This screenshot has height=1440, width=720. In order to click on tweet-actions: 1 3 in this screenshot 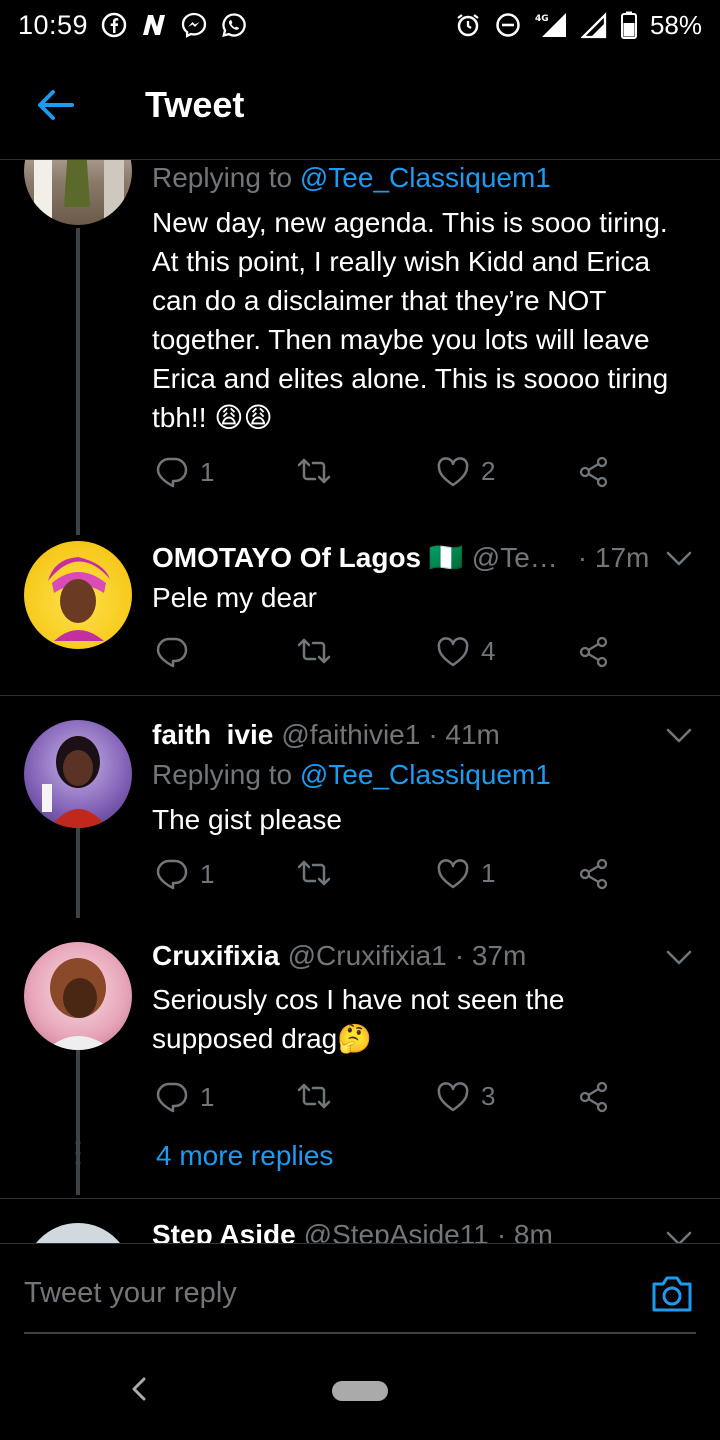, I will do `click(387, 1103)`.